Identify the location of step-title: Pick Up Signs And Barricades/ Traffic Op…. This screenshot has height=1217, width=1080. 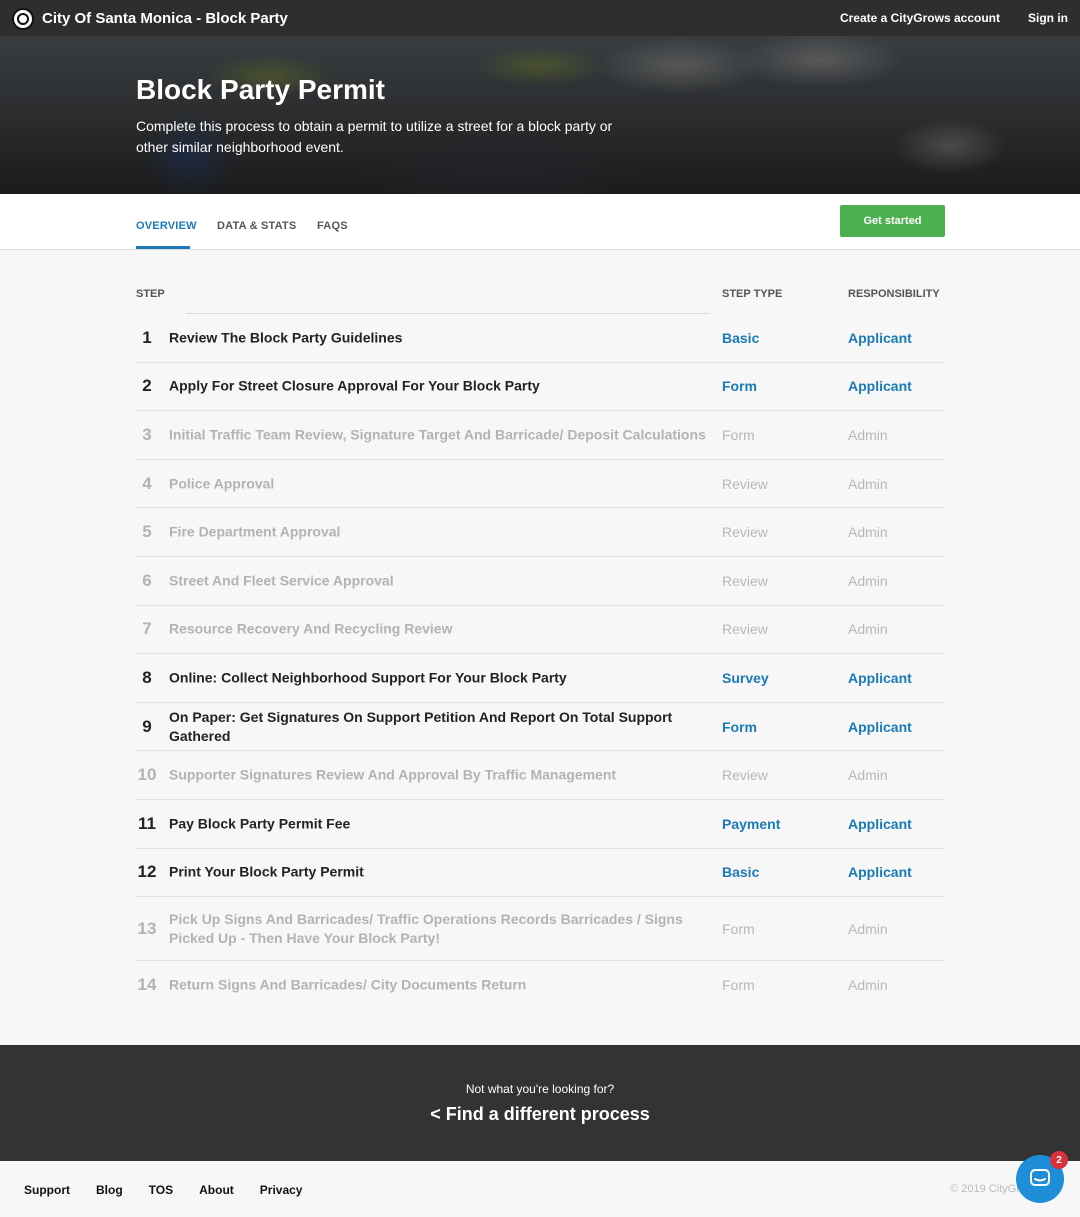
(426, 928).